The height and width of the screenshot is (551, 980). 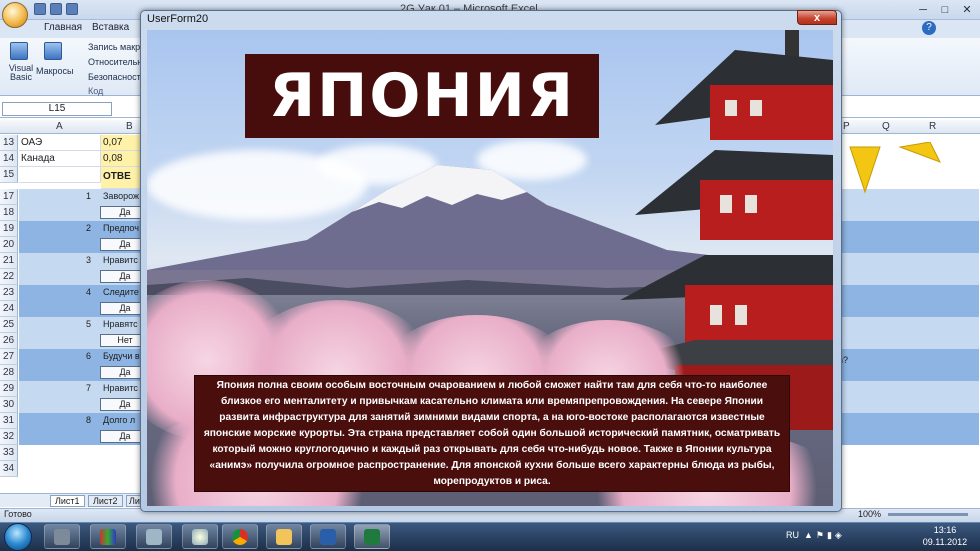 I want to click on row-header: 27, so click(x=9, y=357).